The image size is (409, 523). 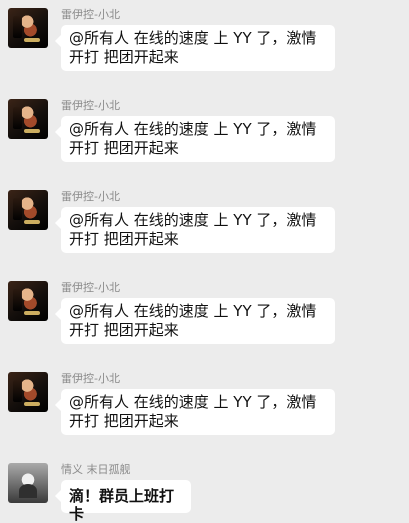 I want to click on message-bubble: 滴！群员上班打卡, so click(x=123, y=501).